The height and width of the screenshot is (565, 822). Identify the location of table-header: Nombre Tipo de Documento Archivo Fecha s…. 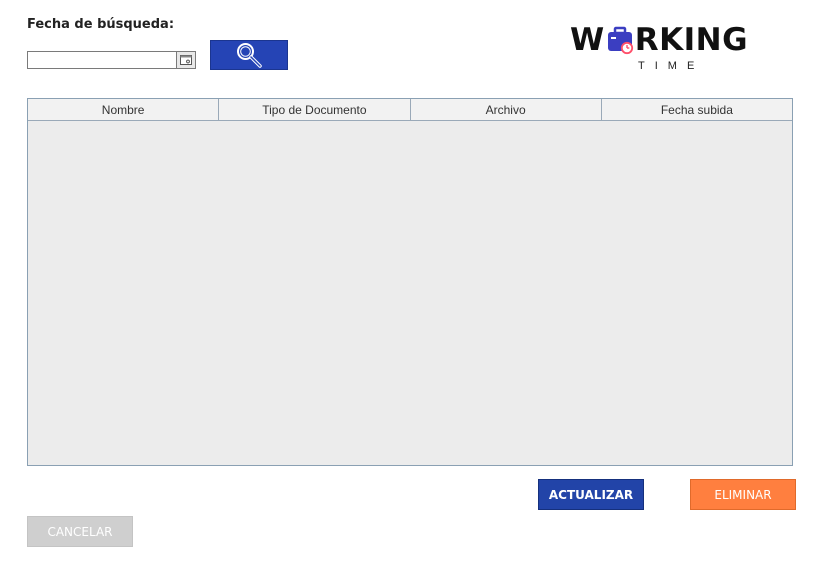
(410, 110).